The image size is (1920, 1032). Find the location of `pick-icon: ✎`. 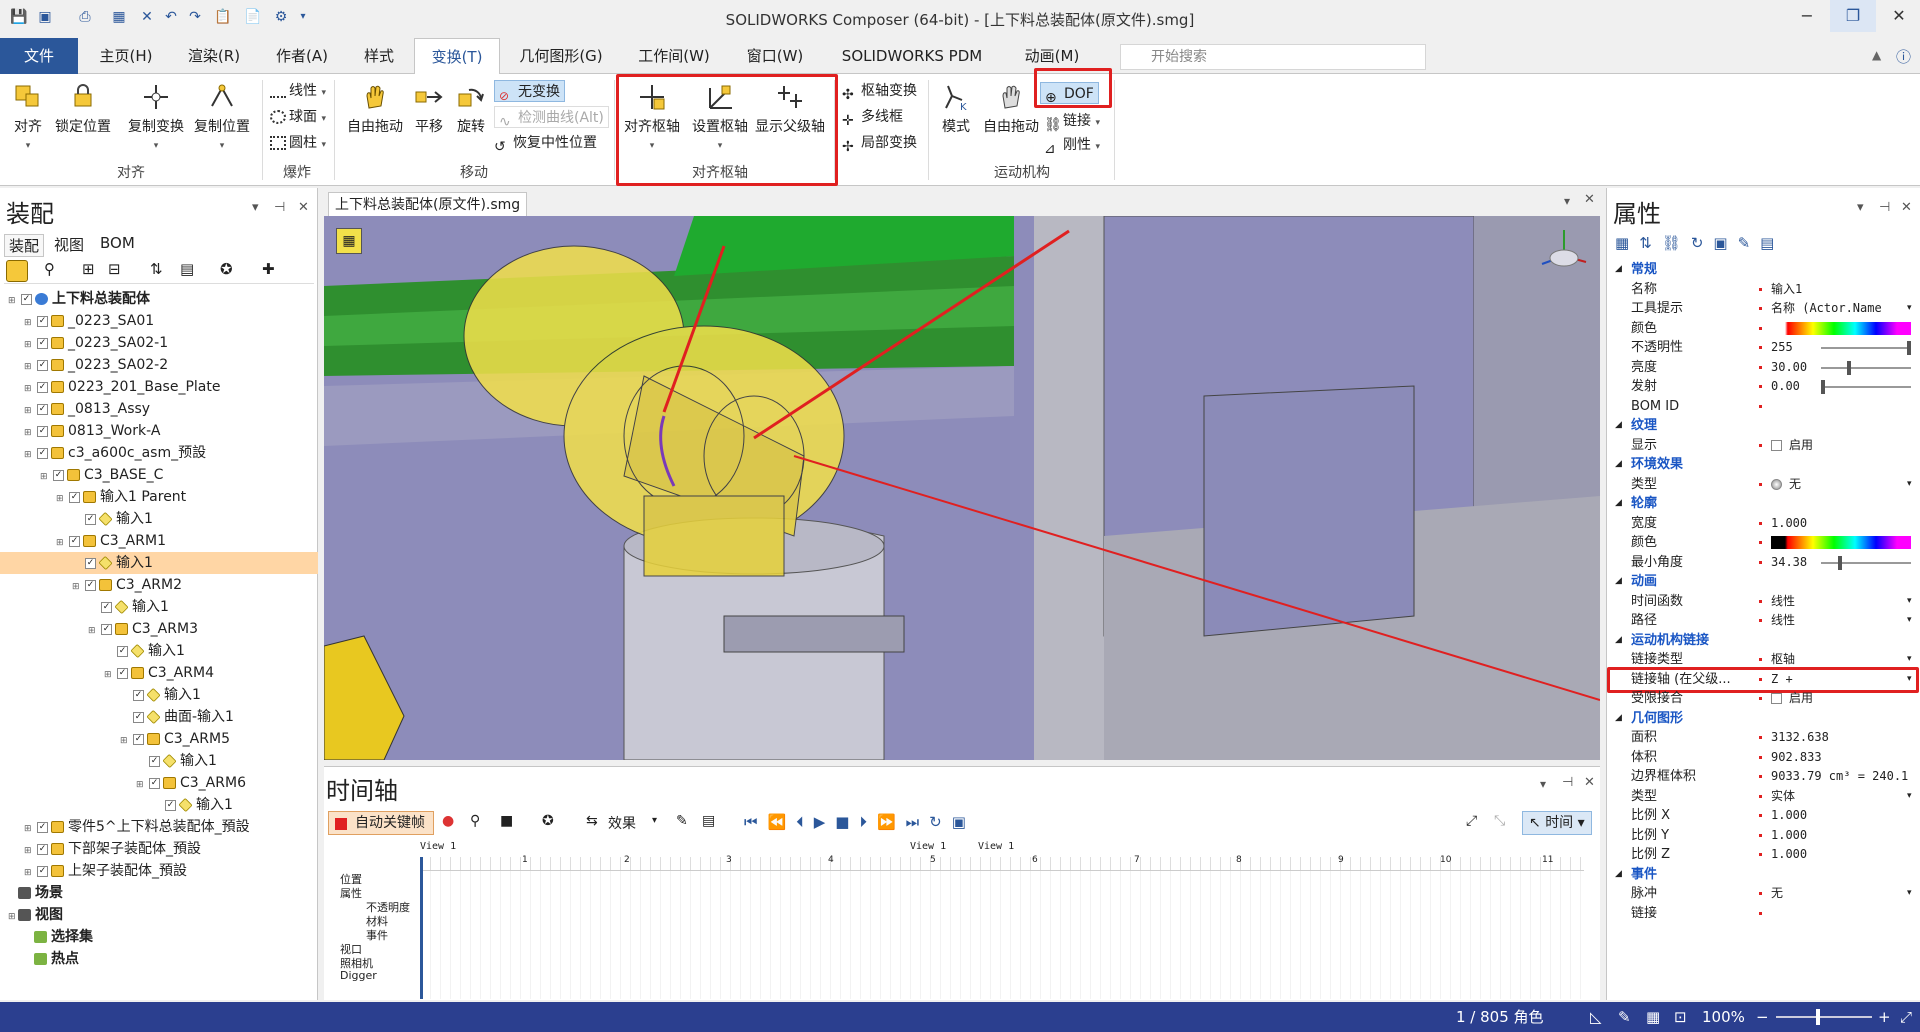

pick-icon: ✎ is located at coordinates (1749, 243).